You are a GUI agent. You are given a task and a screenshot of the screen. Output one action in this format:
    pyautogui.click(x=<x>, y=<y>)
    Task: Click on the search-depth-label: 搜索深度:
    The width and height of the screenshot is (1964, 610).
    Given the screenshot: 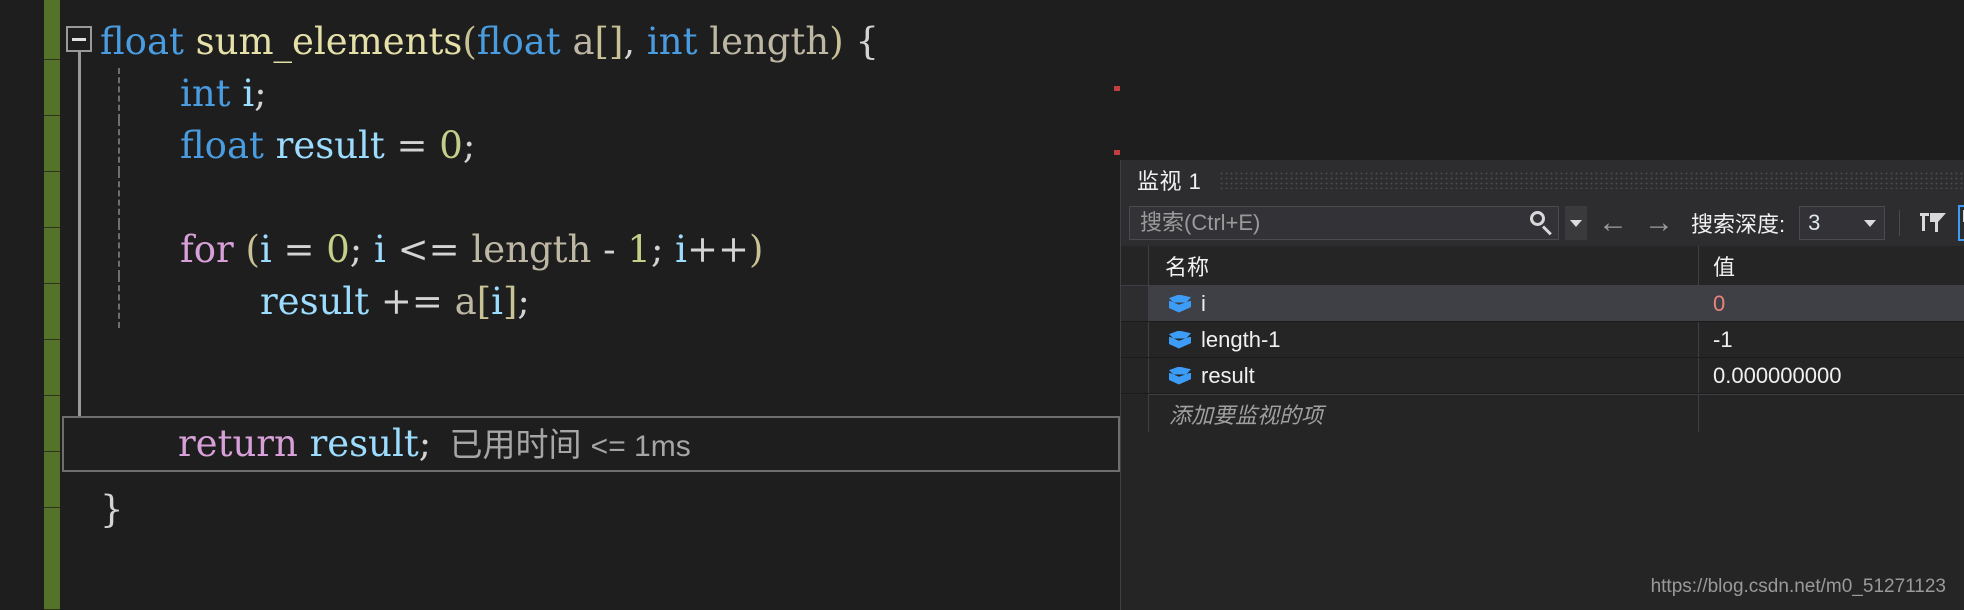 What is the action you would take?
    pyautogui.click(x=1738, y=224)
    